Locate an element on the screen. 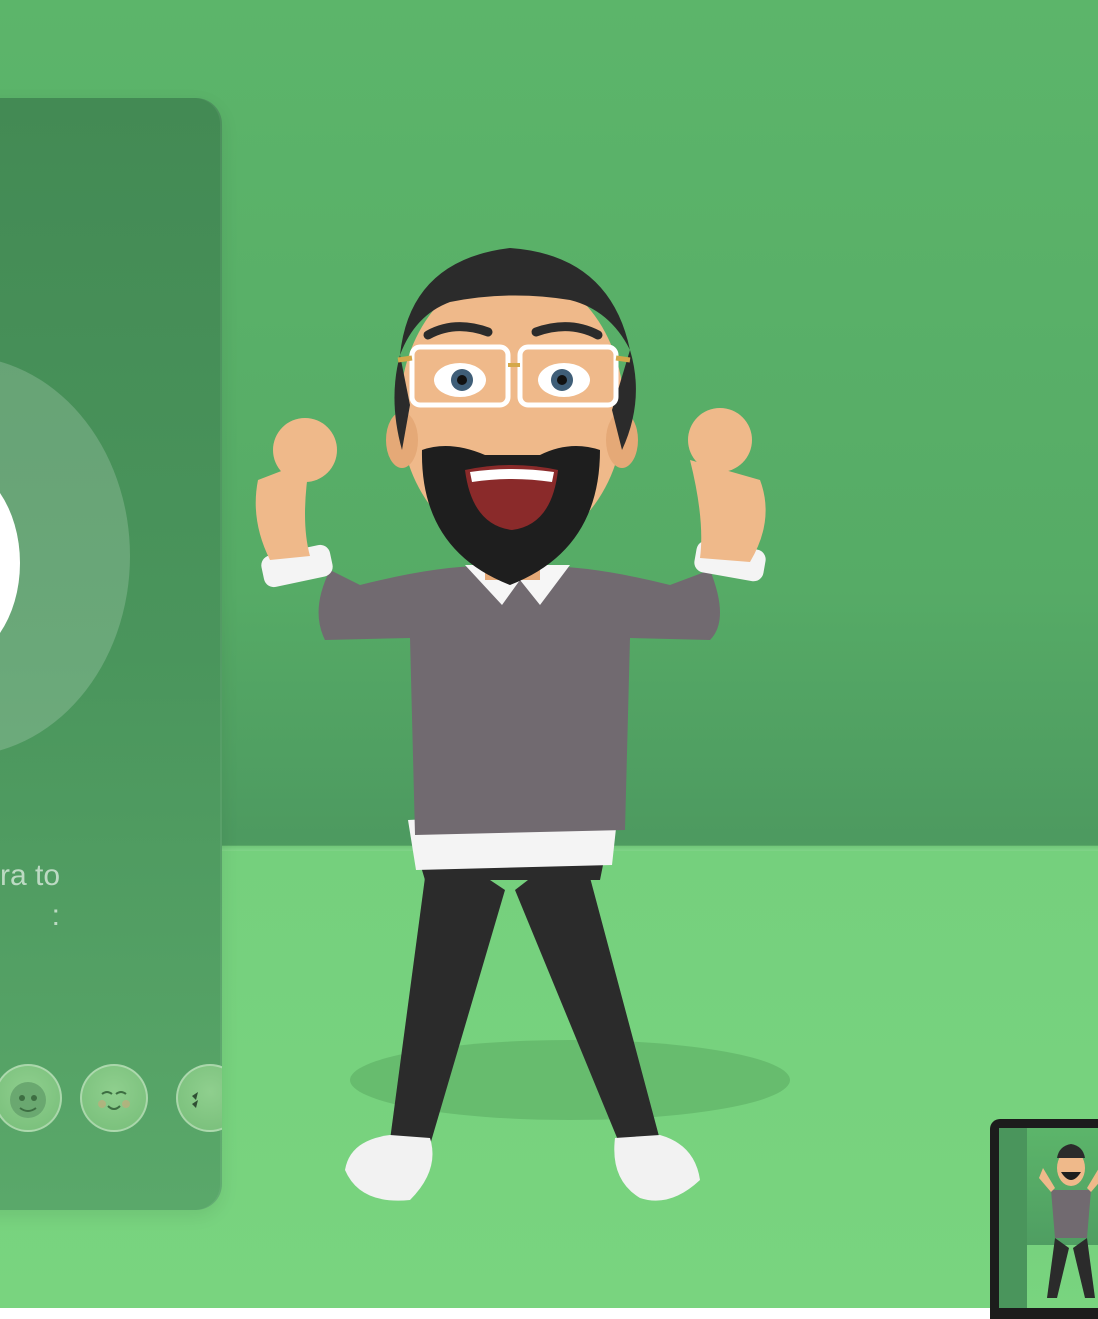 The width and height of the screenshot is (1098, 1319). reaction-picker is located at coordinates (111, 1101).